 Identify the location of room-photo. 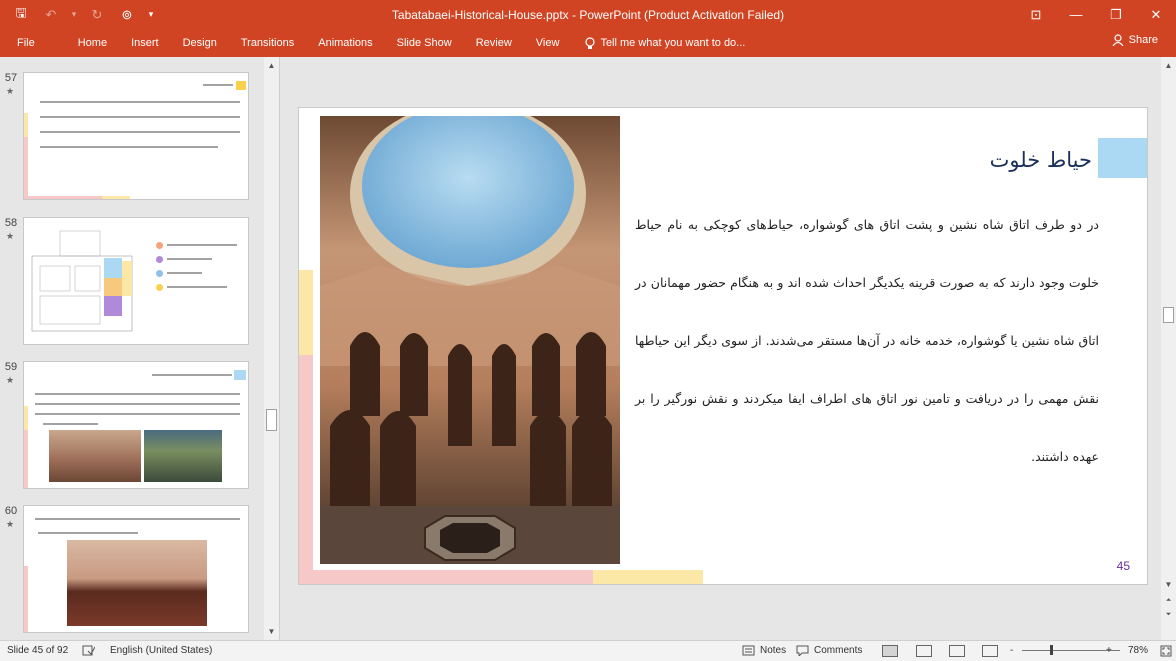
(183, 456).